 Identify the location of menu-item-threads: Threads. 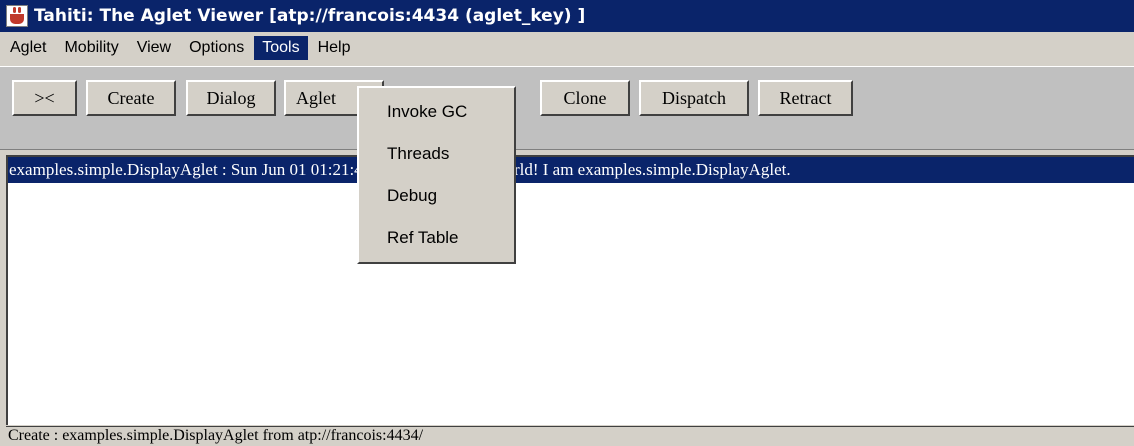
(418, 154).